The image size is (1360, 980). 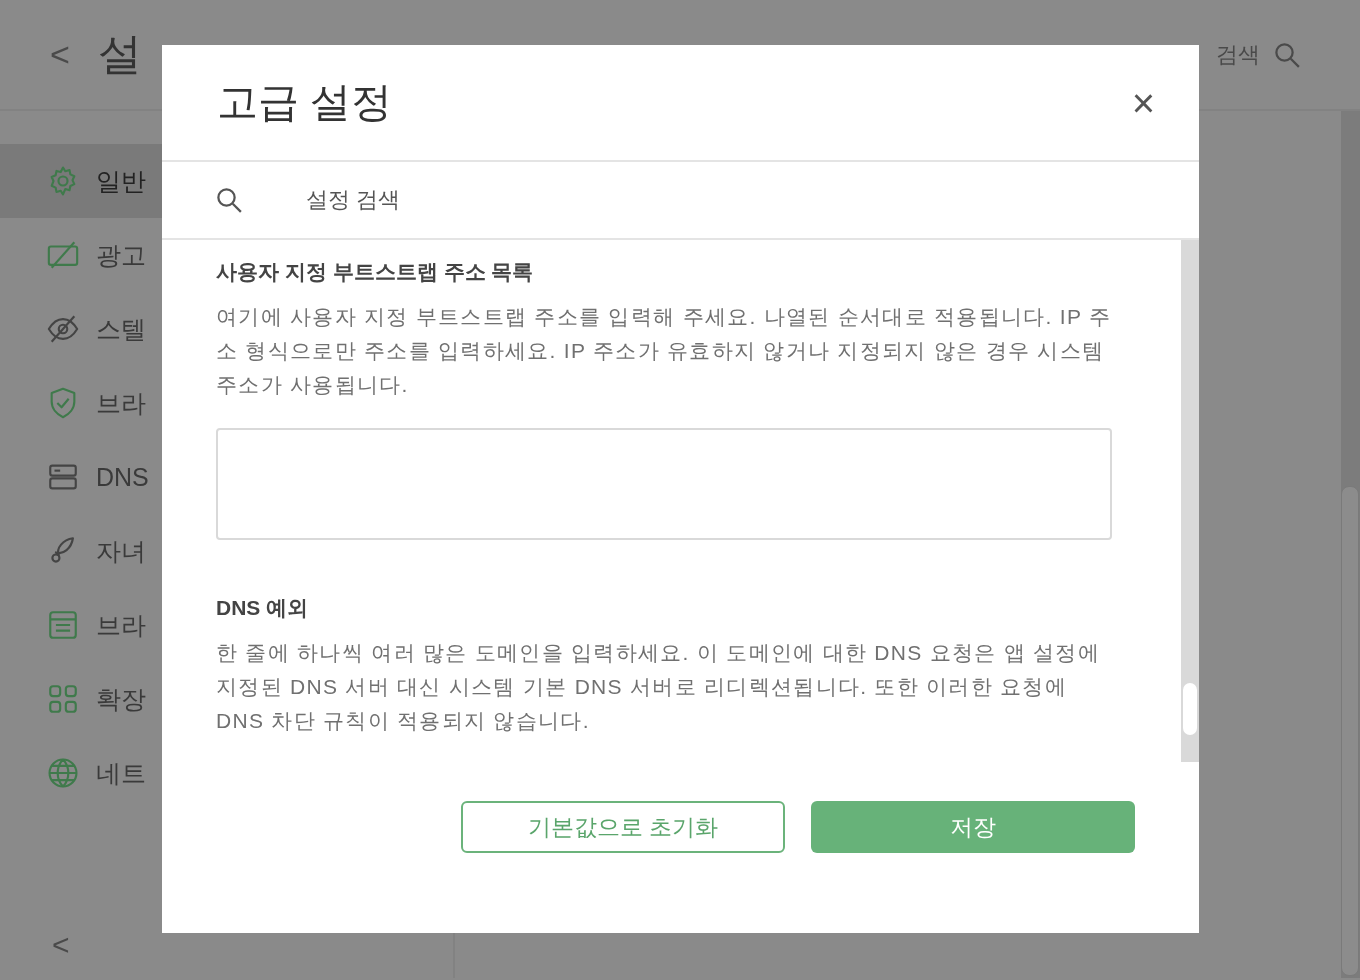 I want to click on section-title: 사용자 지정 부트스트랩 주소 목록, so click(x=375, y=272).